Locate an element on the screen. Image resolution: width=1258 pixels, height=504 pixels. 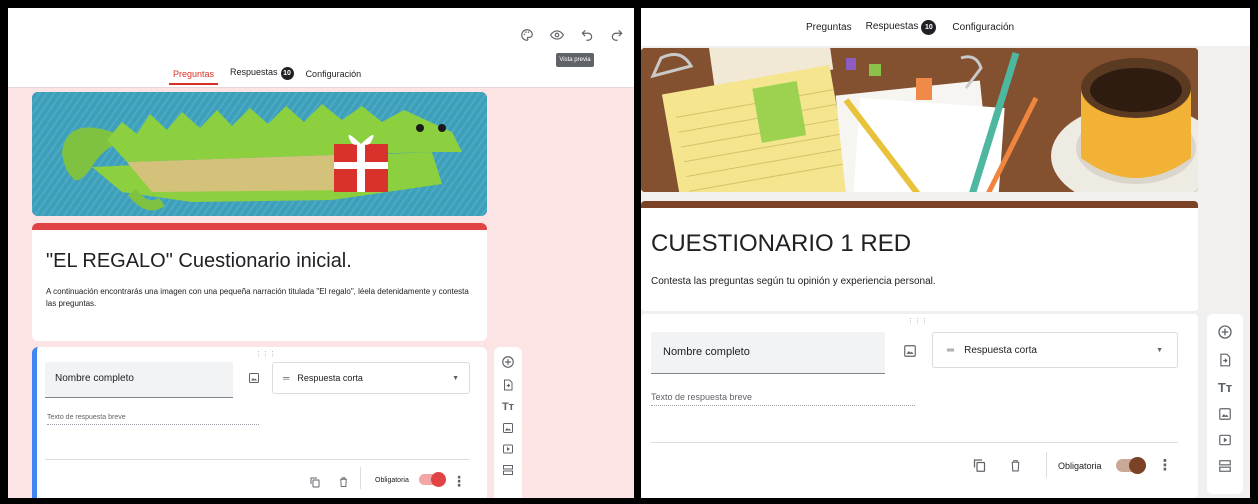
duplicate-icon-right is located at coordinates (979, 465).